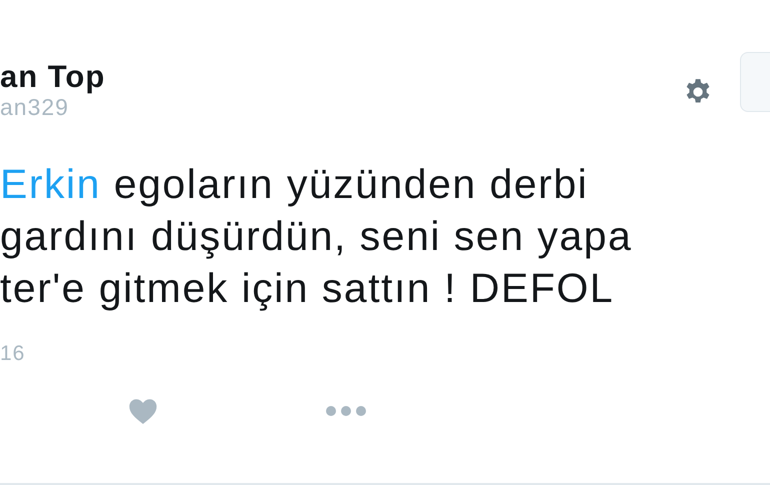 The height and width of the screenshot is (485, 770). What do you see at coordinates (50, 184) in the screenshot?
I see `mention-link: Erkin` at bounding box center [50, 184].